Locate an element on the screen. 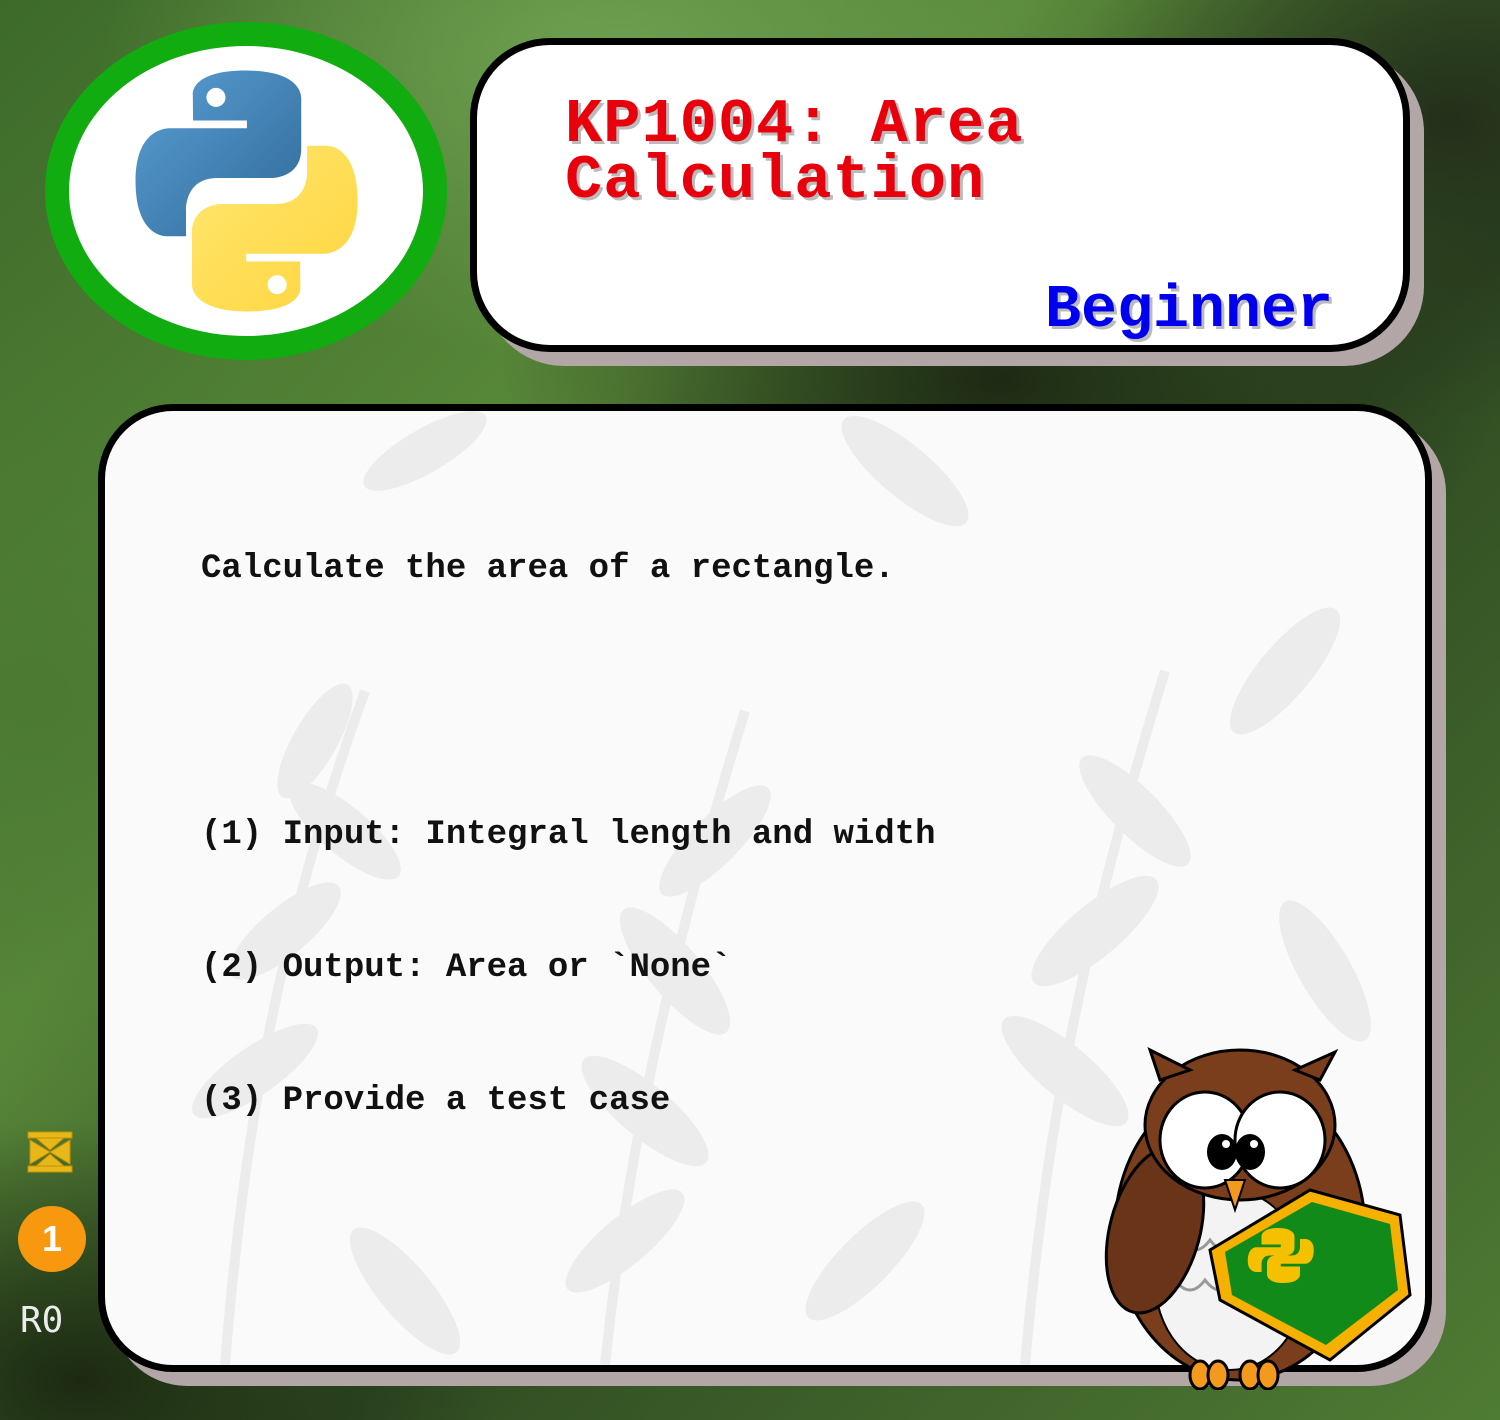  title-card: KP1004: Area Calculation Beginner is located at coordinates (940, 195).